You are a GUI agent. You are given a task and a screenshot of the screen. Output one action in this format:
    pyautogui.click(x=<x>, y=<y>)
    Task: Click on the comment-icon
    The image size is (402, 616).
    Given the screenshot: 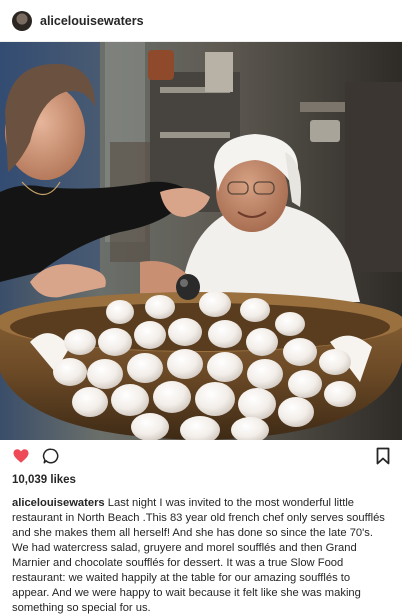 What is the action you would take?
    pyautogui.click(x=51, y=456)
    